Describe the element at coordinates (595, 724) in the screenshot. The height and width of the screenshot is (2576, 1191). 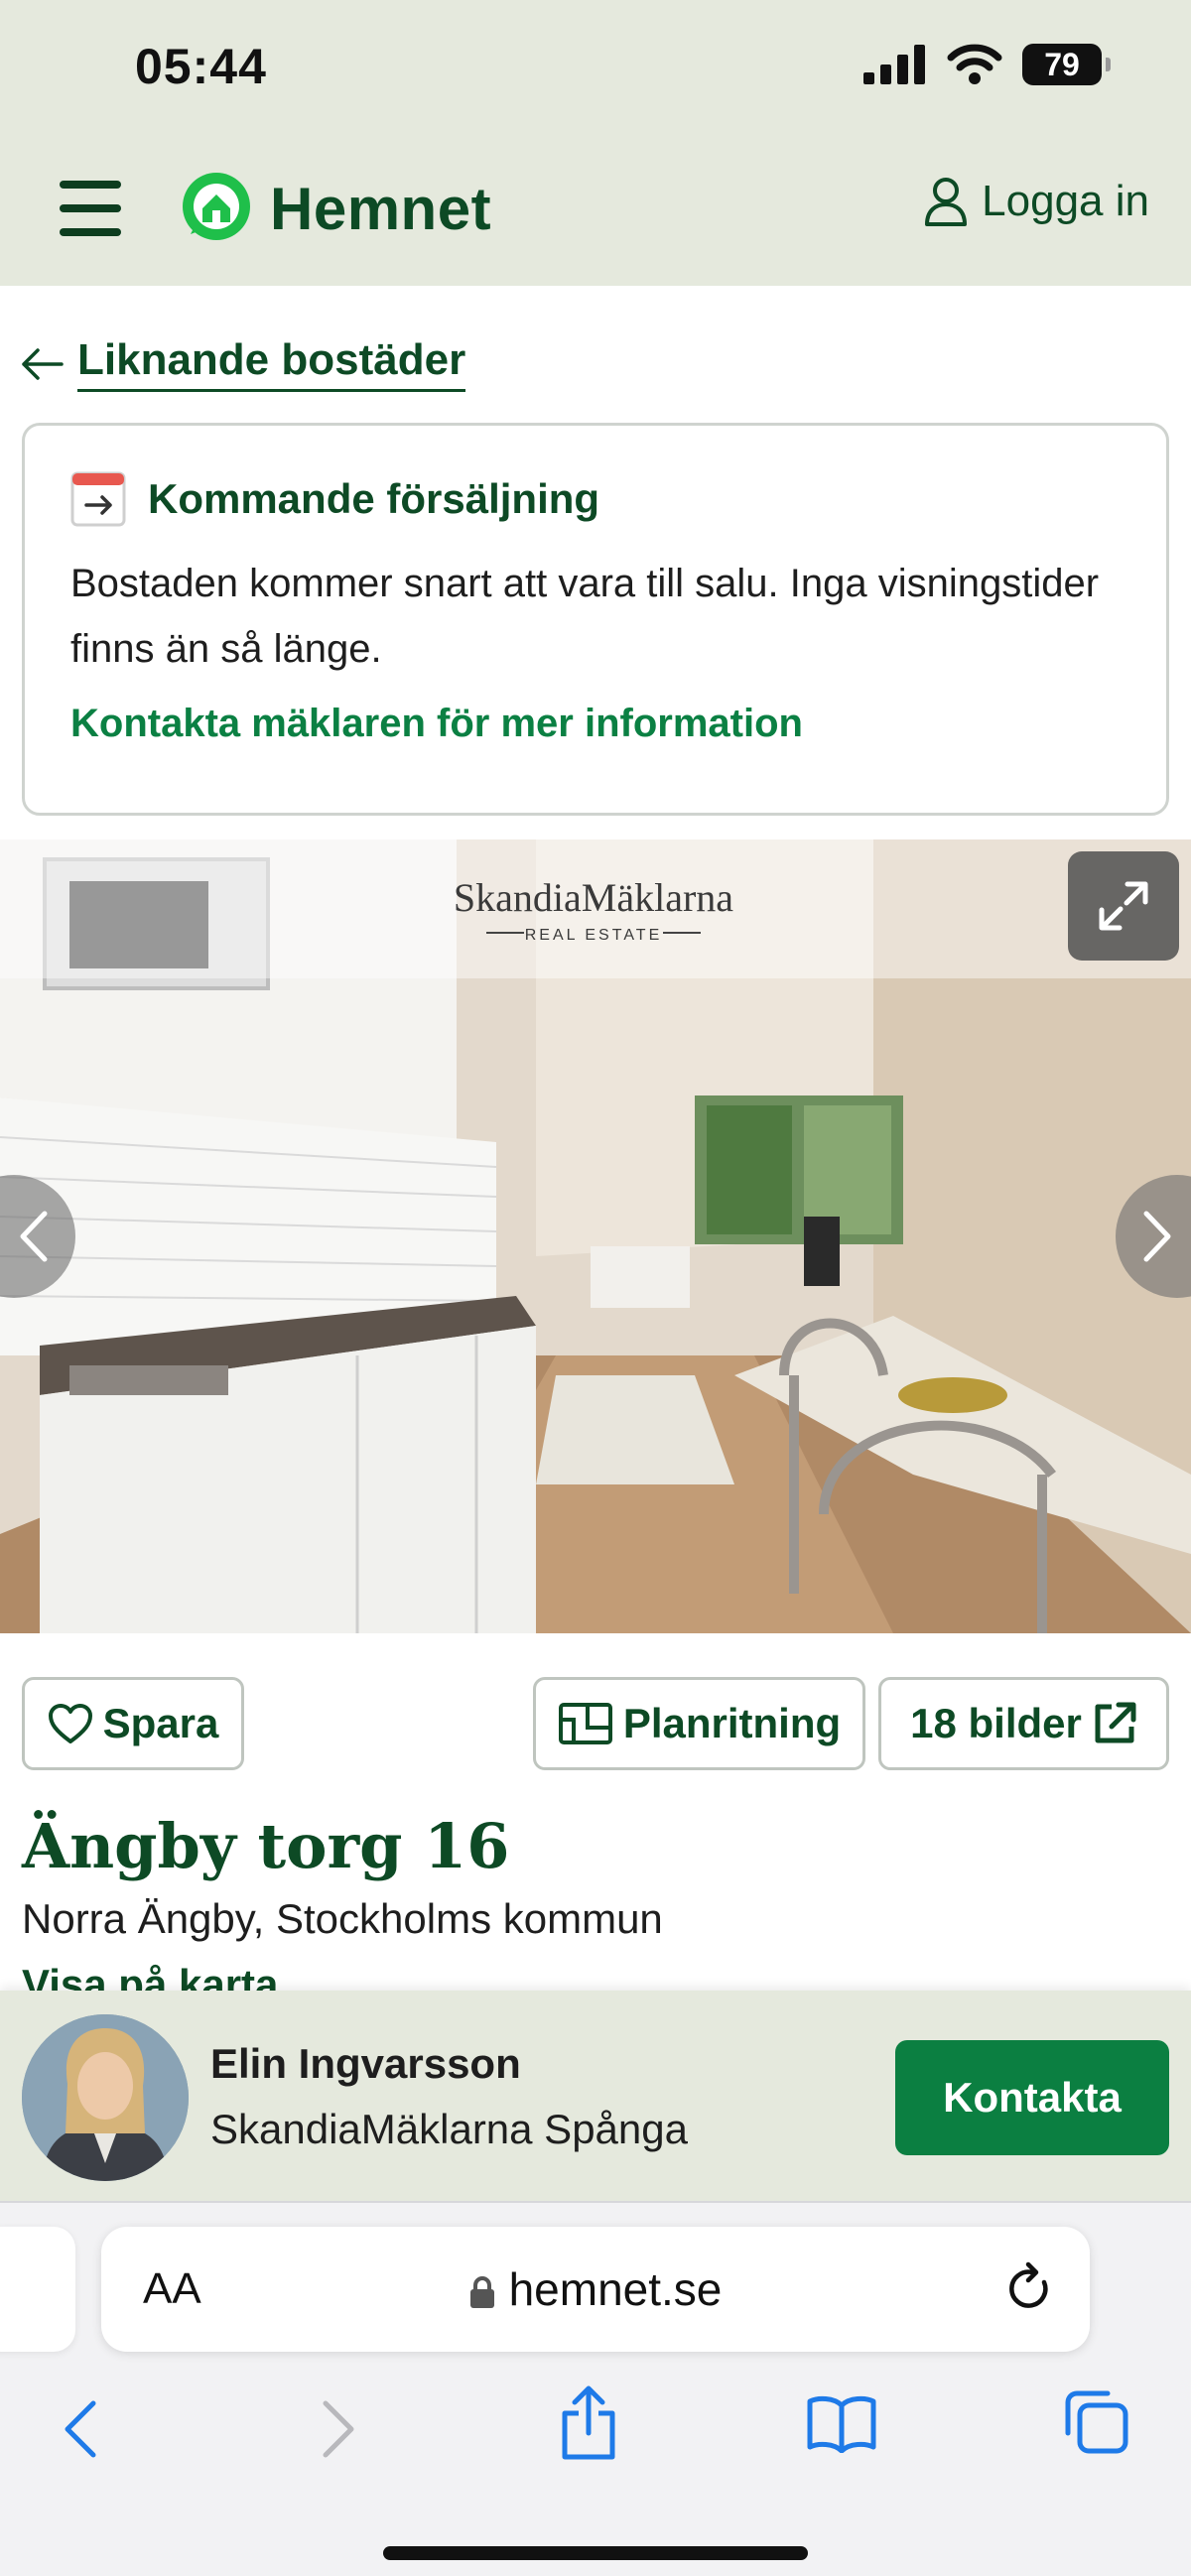
I see `contact-agent-link: Kontakta mäklaren för mer information` at that location.